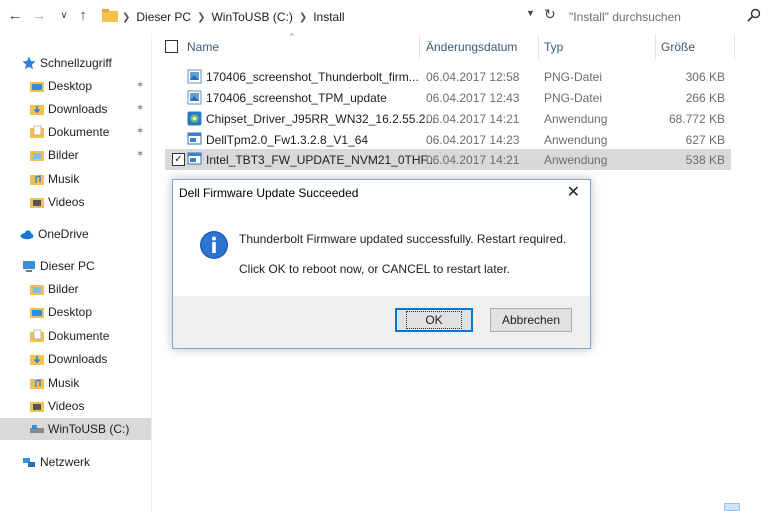 The image size is (768, 511). What do you see at coordinates (54, 179) in the screenshot?
I see `sidebar-item-music: Musik` at bounding box center [54, 179].